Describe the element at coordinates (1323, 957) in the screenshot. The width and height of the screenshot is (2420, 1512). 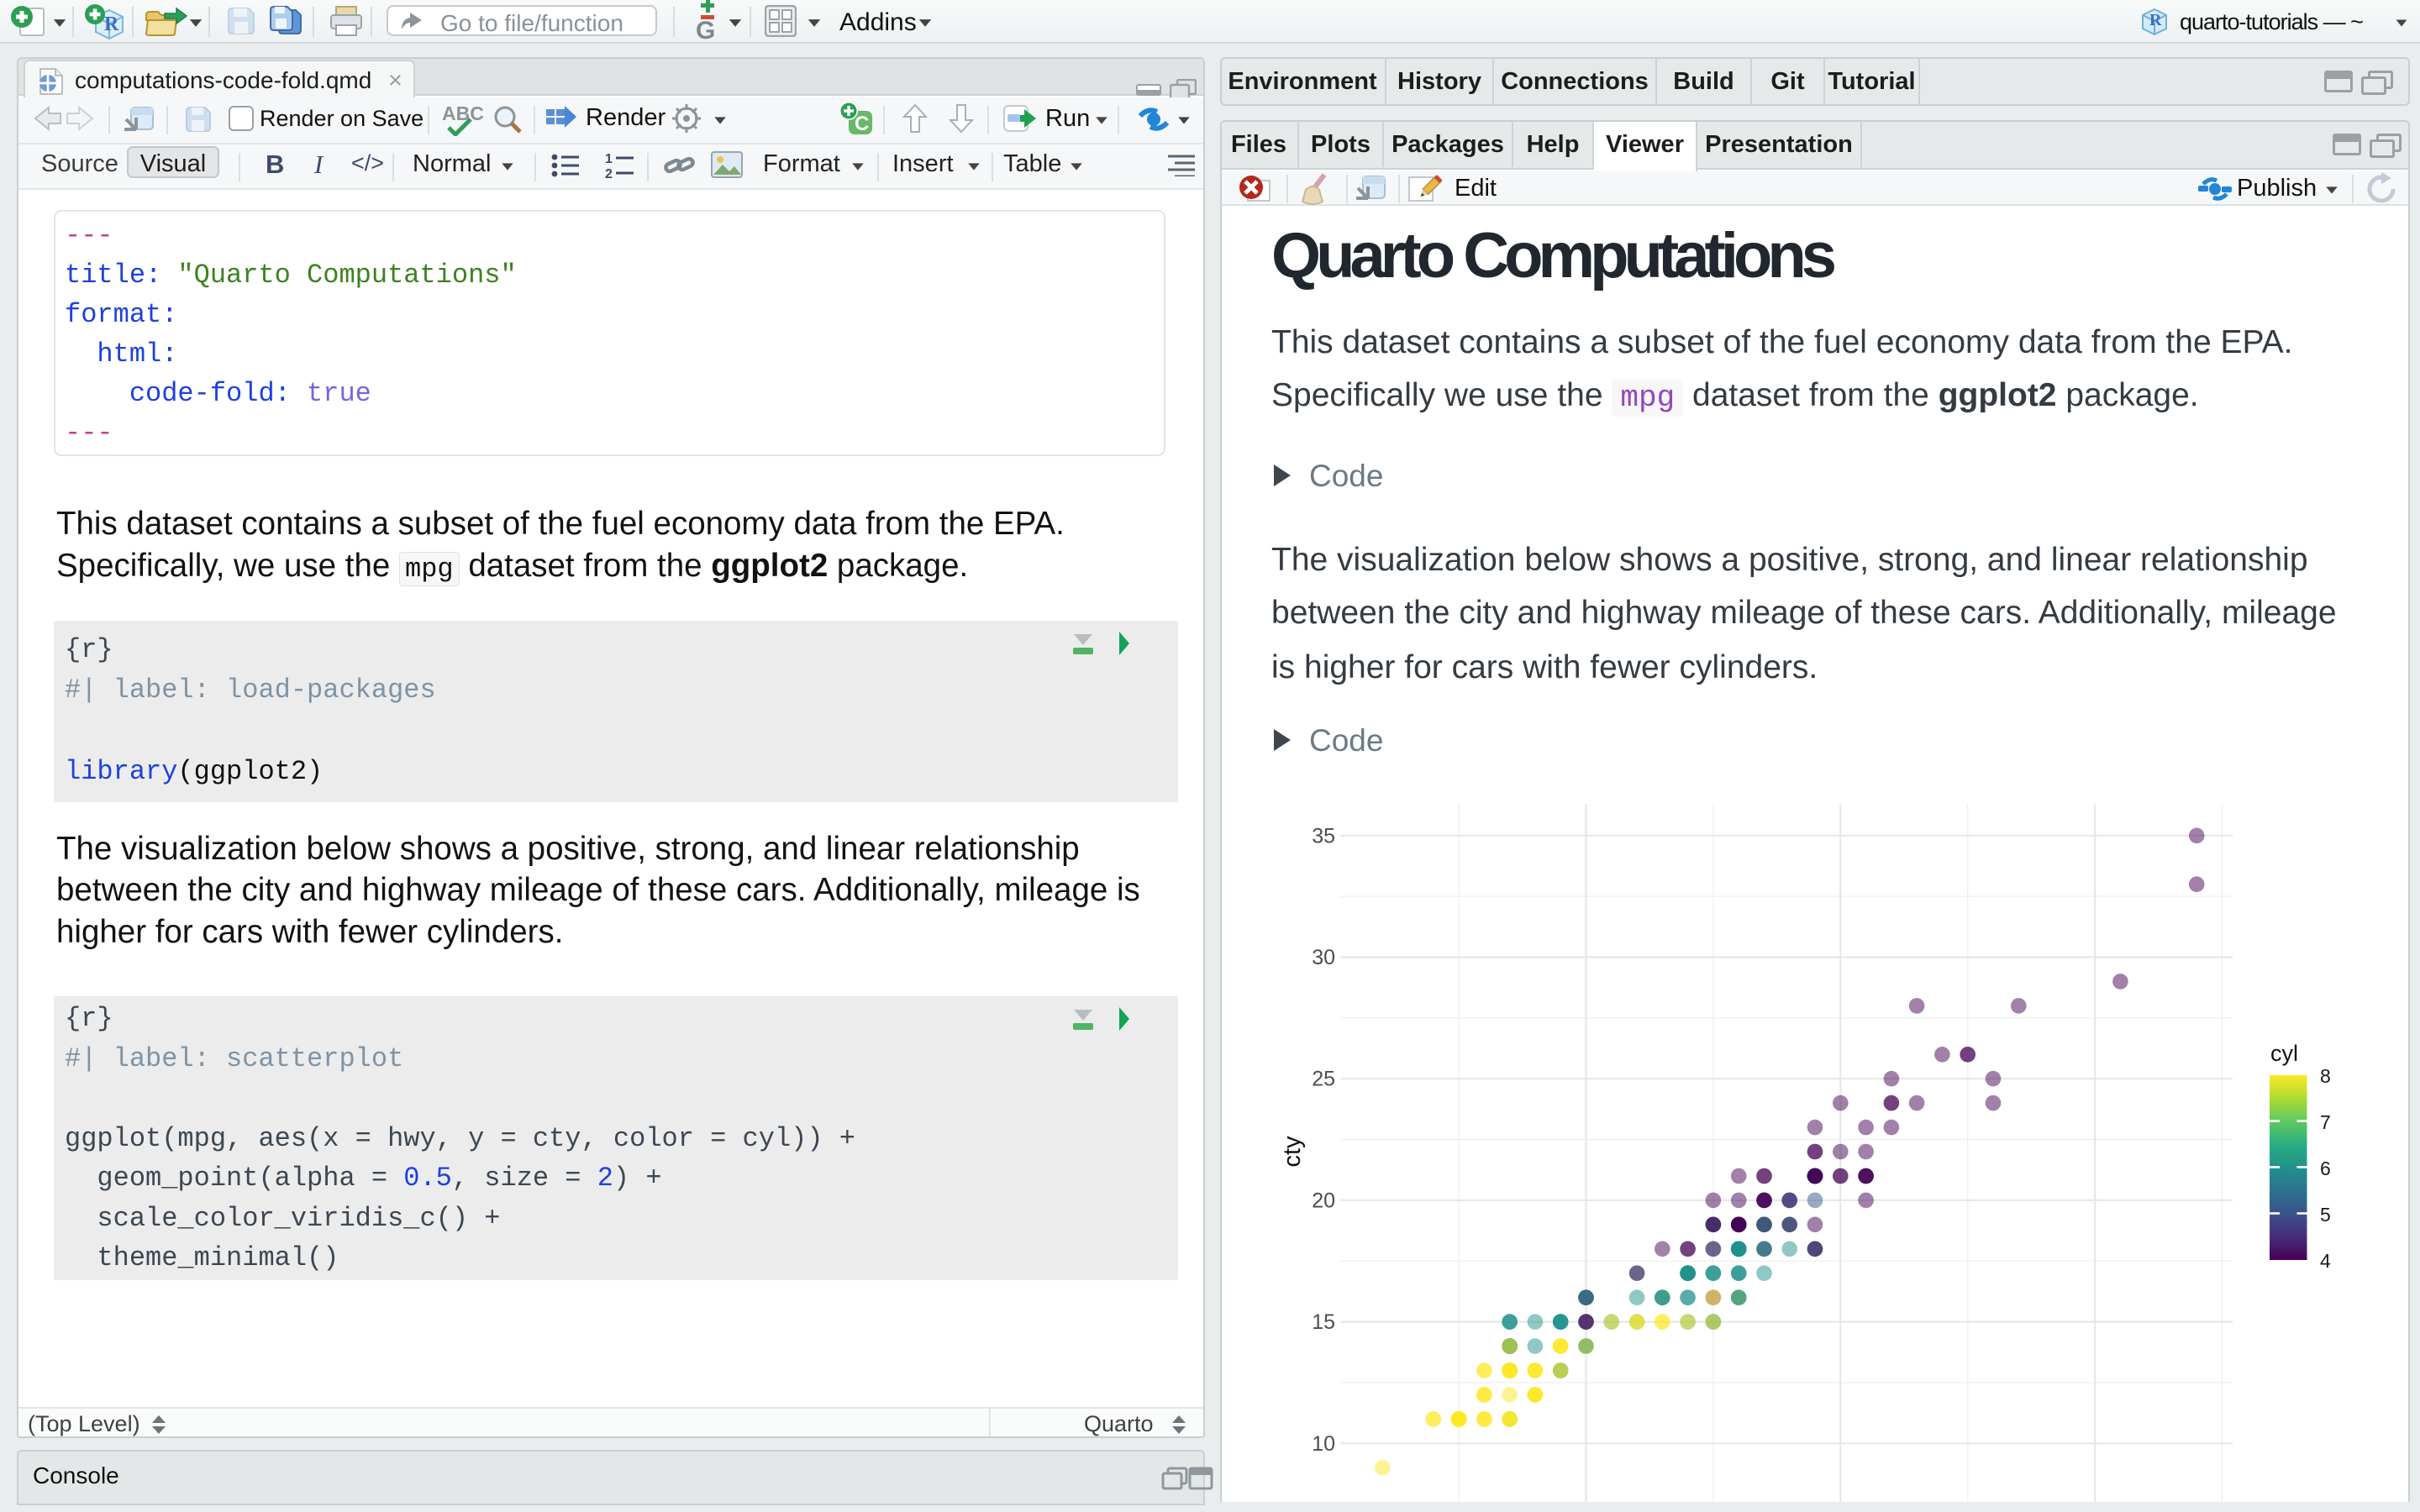
I see `svg-text: 30` at that location.